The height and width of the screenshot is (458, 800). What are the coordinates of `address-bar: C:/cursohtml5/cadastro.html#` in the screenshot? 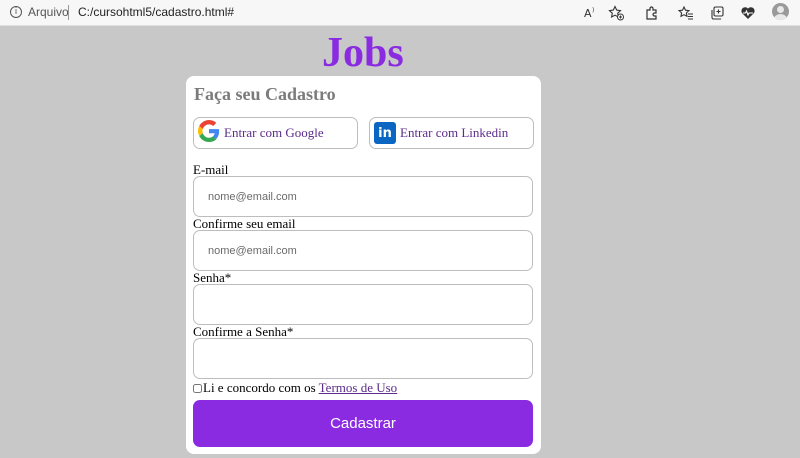 It's located at (156, 12).